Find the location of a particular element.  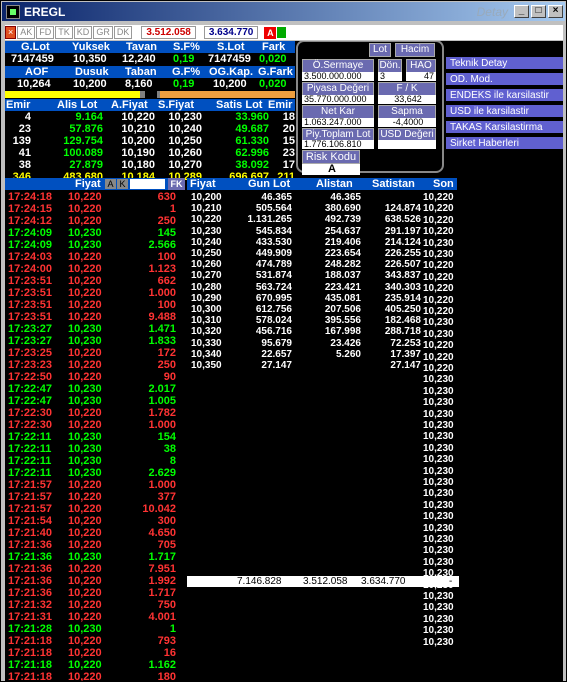

trade-row: 17:24:09 10,230 145 is located at coordinates (94, 233).